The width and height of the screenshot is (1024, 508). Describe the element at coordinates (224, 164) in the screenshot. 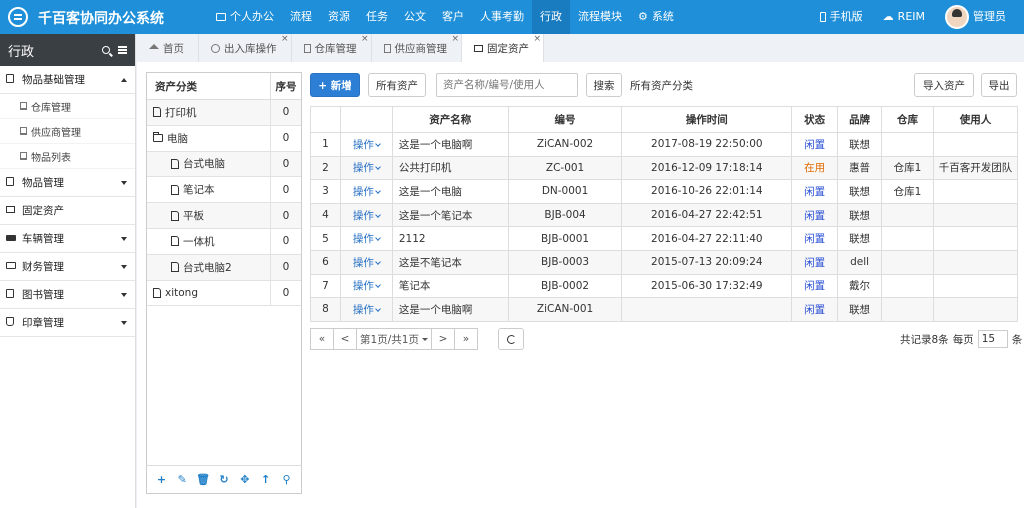

I see `tree-row: 台式电脑 0` at that location.